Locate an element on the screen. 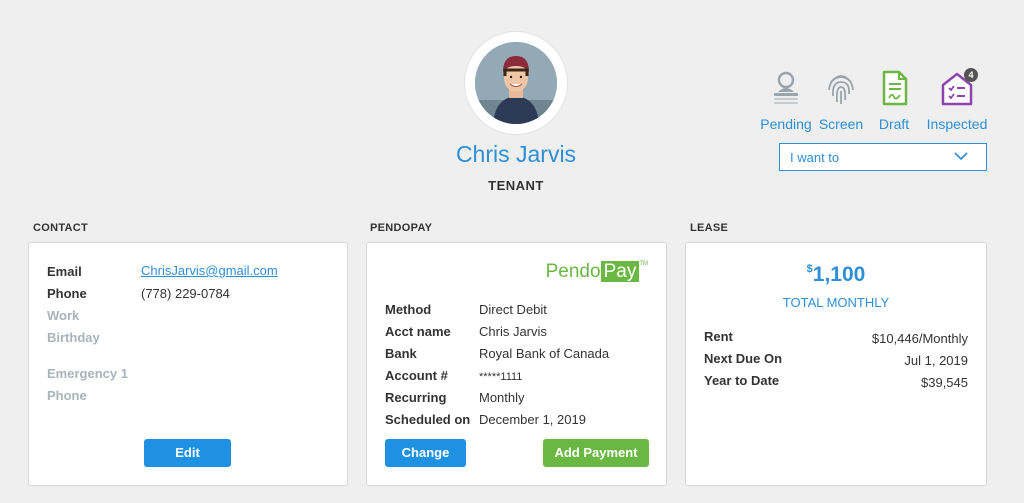 Image resolution: width=1024 pixels, height=503 pixels. action-dropdown: I want to is located at coordinates (883, 157).